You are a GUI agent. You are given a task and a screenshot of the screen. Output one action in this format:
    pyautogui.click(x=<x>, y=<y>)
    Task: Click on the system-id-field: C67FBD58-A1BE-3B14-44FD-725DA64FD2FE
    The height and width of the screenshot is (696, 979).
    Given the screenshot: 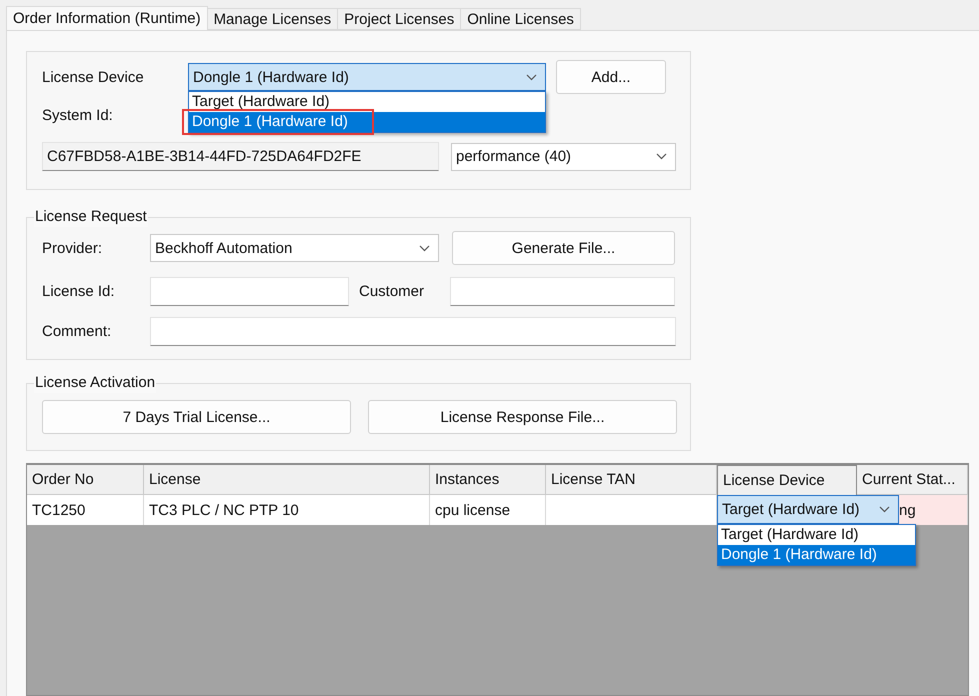 What is the action you would take?
    pyautogui.click(x=240, y=156)
    